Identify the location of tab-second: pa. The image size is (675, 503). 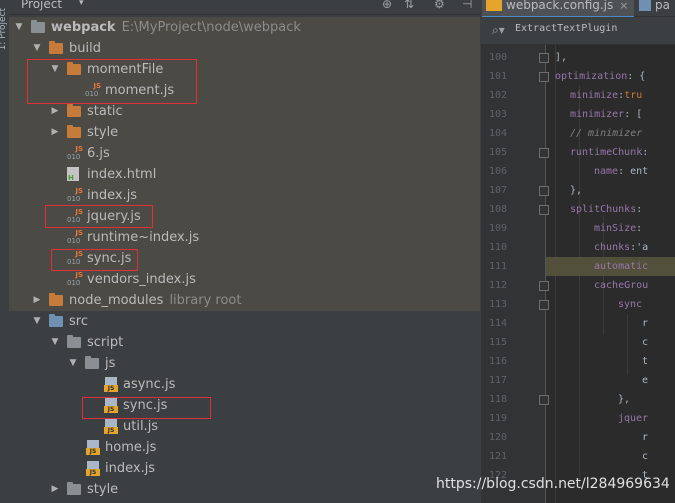
(657, 8).